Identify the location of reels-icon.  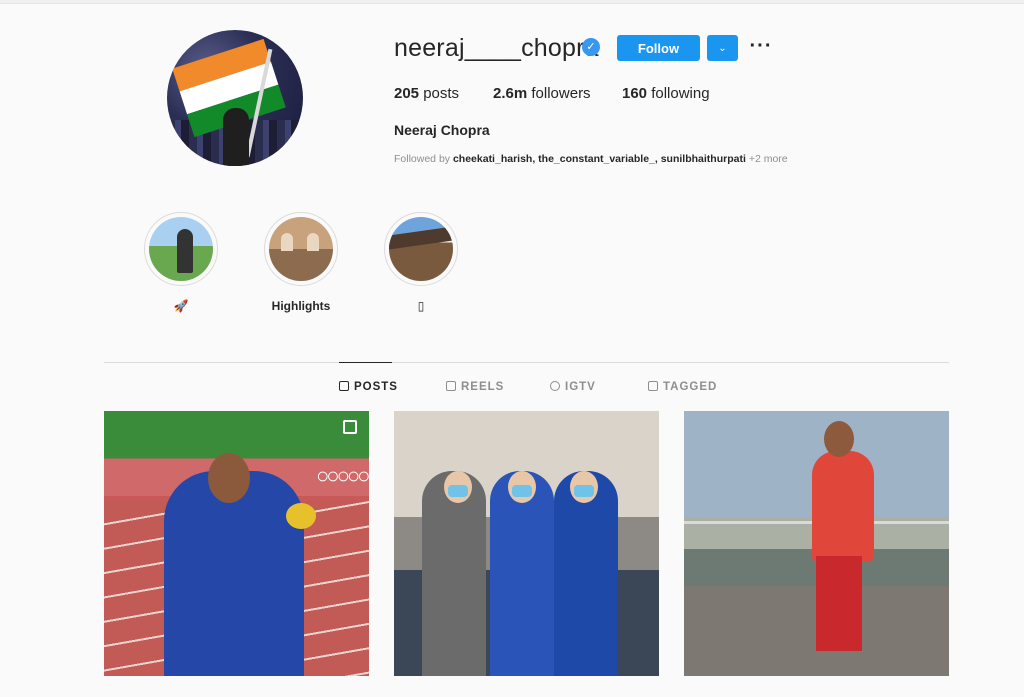
(451, 386).